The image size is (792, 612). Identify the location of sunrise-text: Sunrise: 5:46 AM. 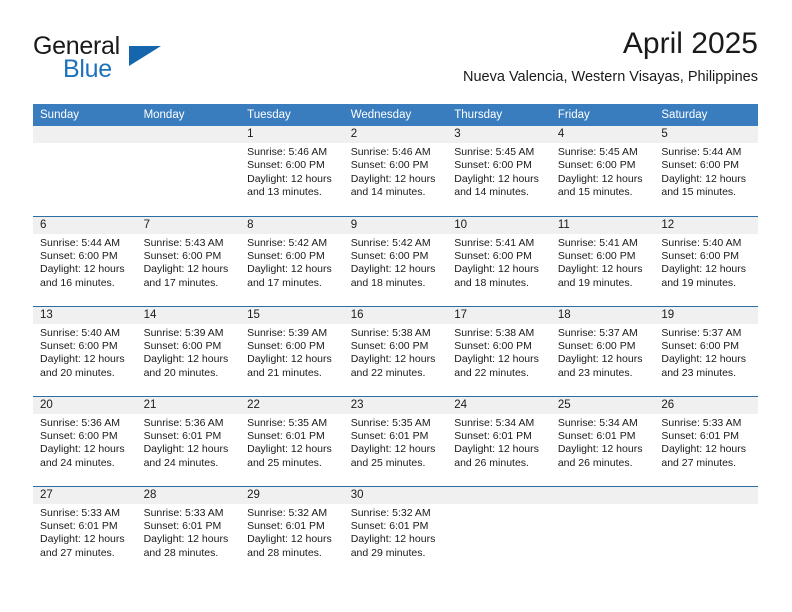
(390, 152).